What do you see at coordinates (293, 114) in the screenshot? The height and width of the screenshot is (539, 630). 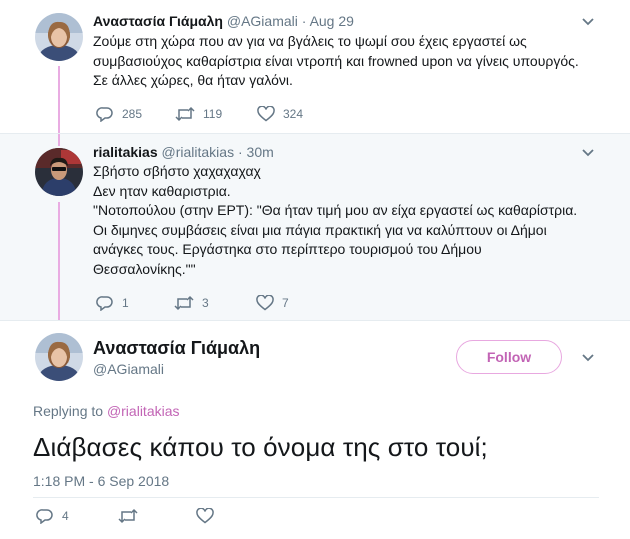 I see `like-count: 324` at bounding box center [293, 114].